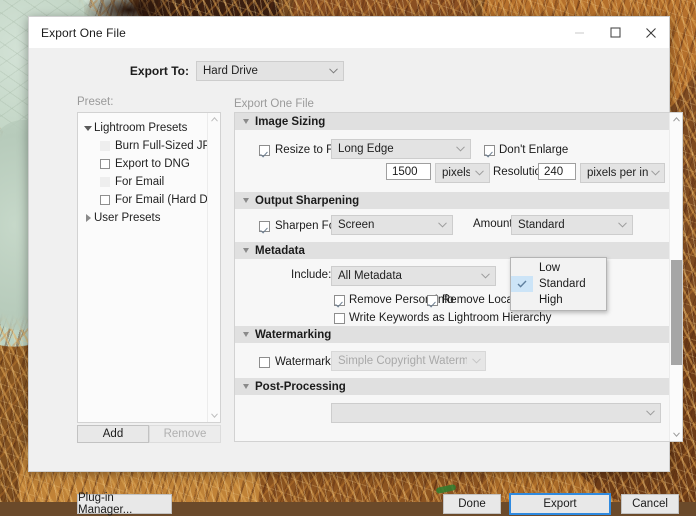 The height and width of the screenshot is (516, 696). What do you see at coordinates (264, 226) in the screenshot?
I see `sharpen-for-checkbox` at bounding box center [264, 226].